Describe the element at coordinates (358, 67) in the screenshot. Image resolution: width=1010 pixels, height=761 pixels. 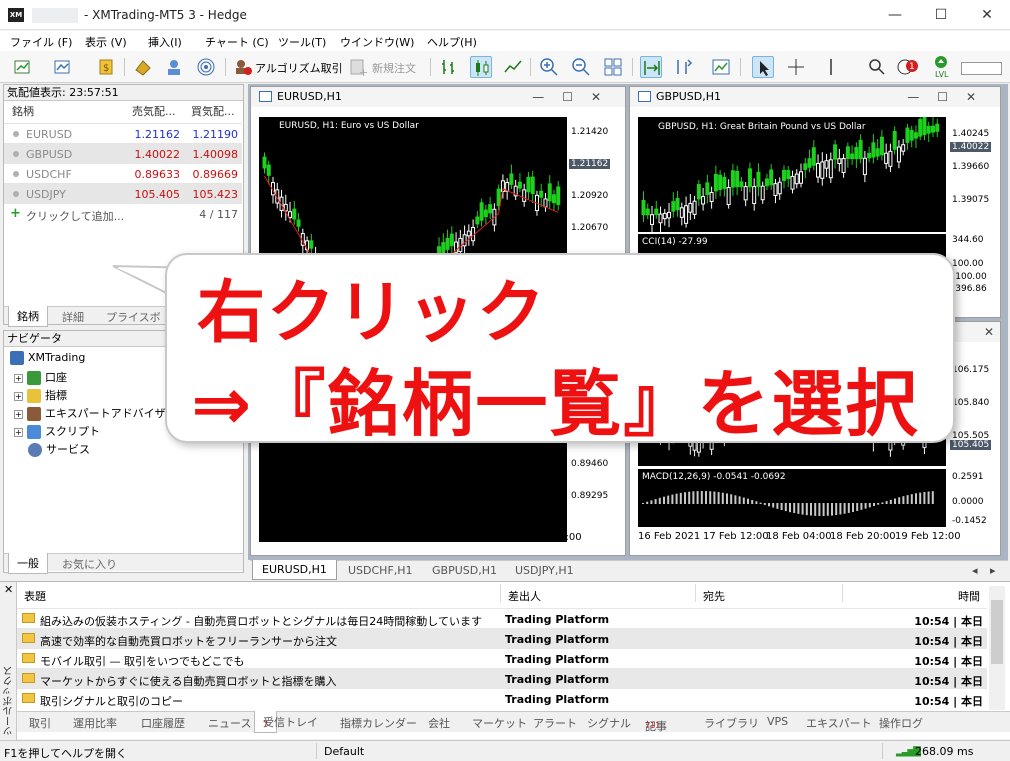
I see `new-order-icon: +` at that location.